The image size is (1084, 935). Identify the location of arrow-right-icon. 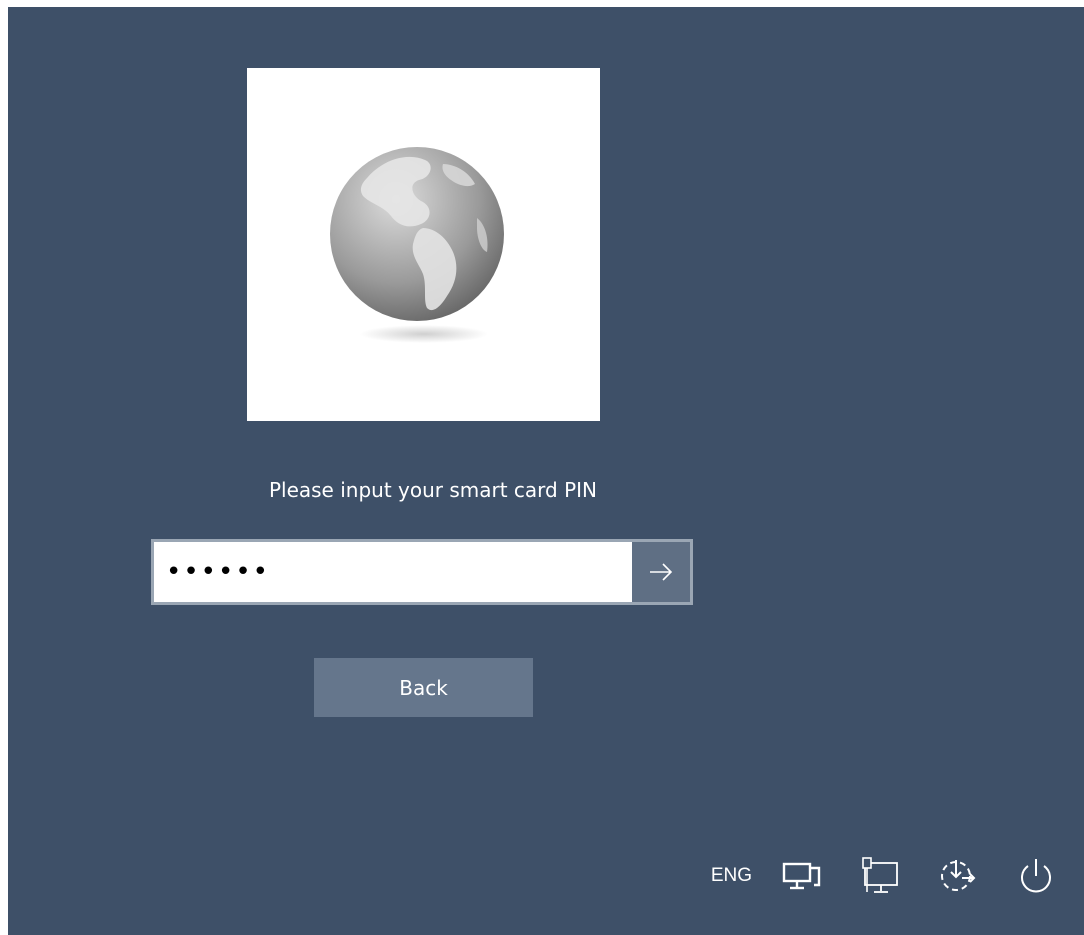
(661, 572).